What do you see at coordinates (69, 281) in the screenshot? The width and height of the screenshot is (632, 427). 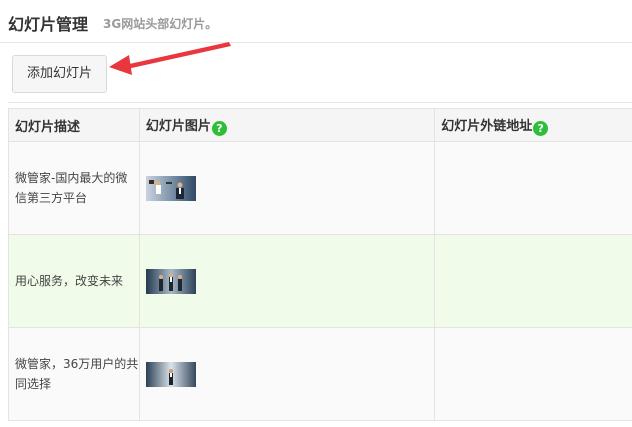 I see `slide-description-text: 用心服务，改变未来` at bounding box center [69, 281].